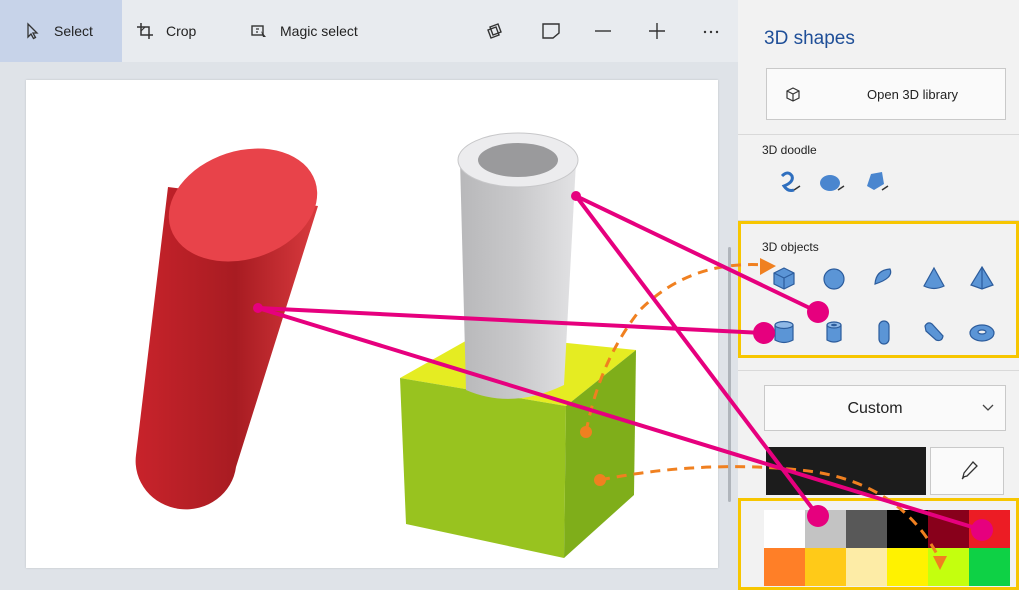 The width and height of the screenshot is (1019, 590). I want to click on library-icon, so click(793, 94).